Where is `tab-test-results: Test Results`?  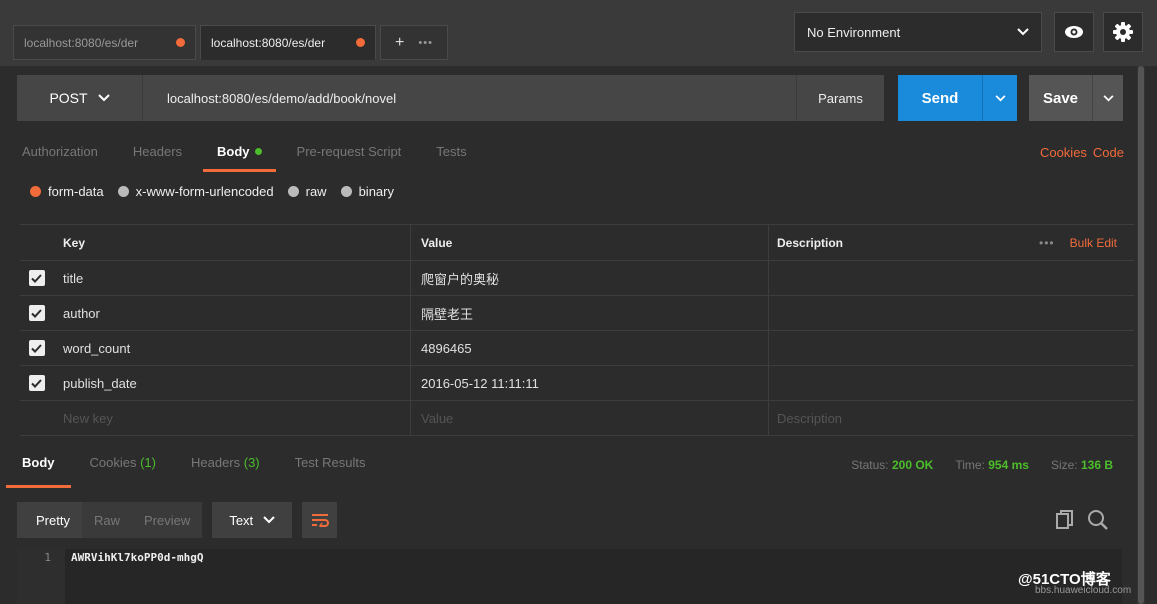
tab-test-results: Test Results is located at coordinates (330, 469).